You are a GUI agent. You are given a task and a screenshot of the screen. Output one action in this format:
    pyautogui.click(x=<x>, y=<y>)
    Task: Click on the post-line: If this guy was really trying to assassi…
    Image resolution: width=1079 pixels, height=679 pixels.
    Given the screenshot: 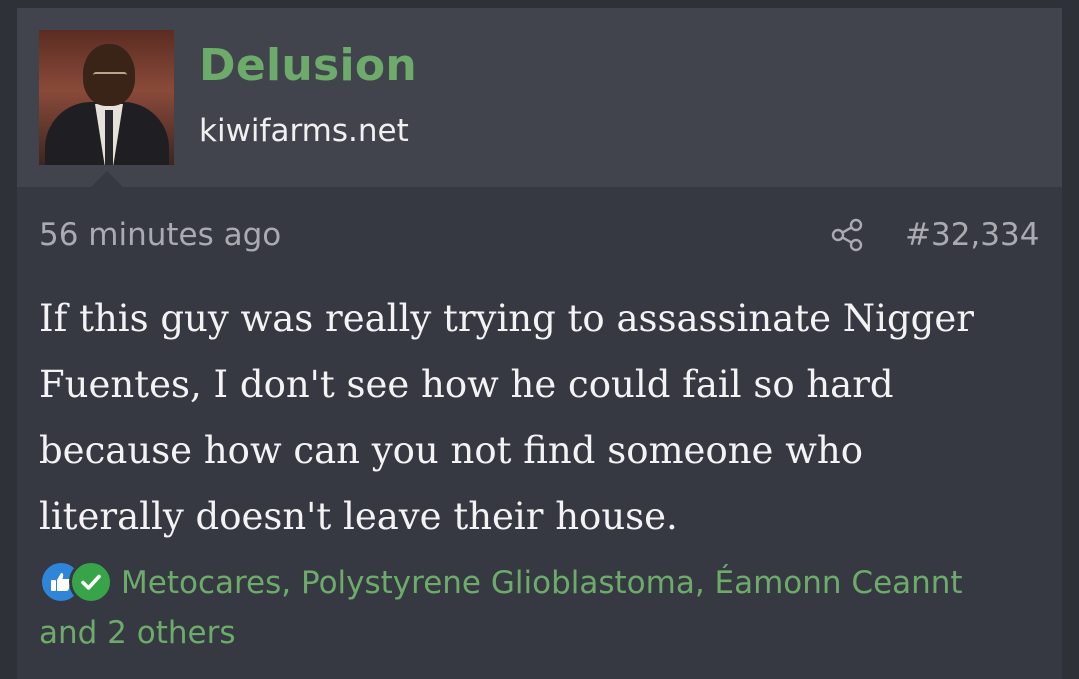 What is the action you would take?
    pyautogui.click(x=506, y=318)
    